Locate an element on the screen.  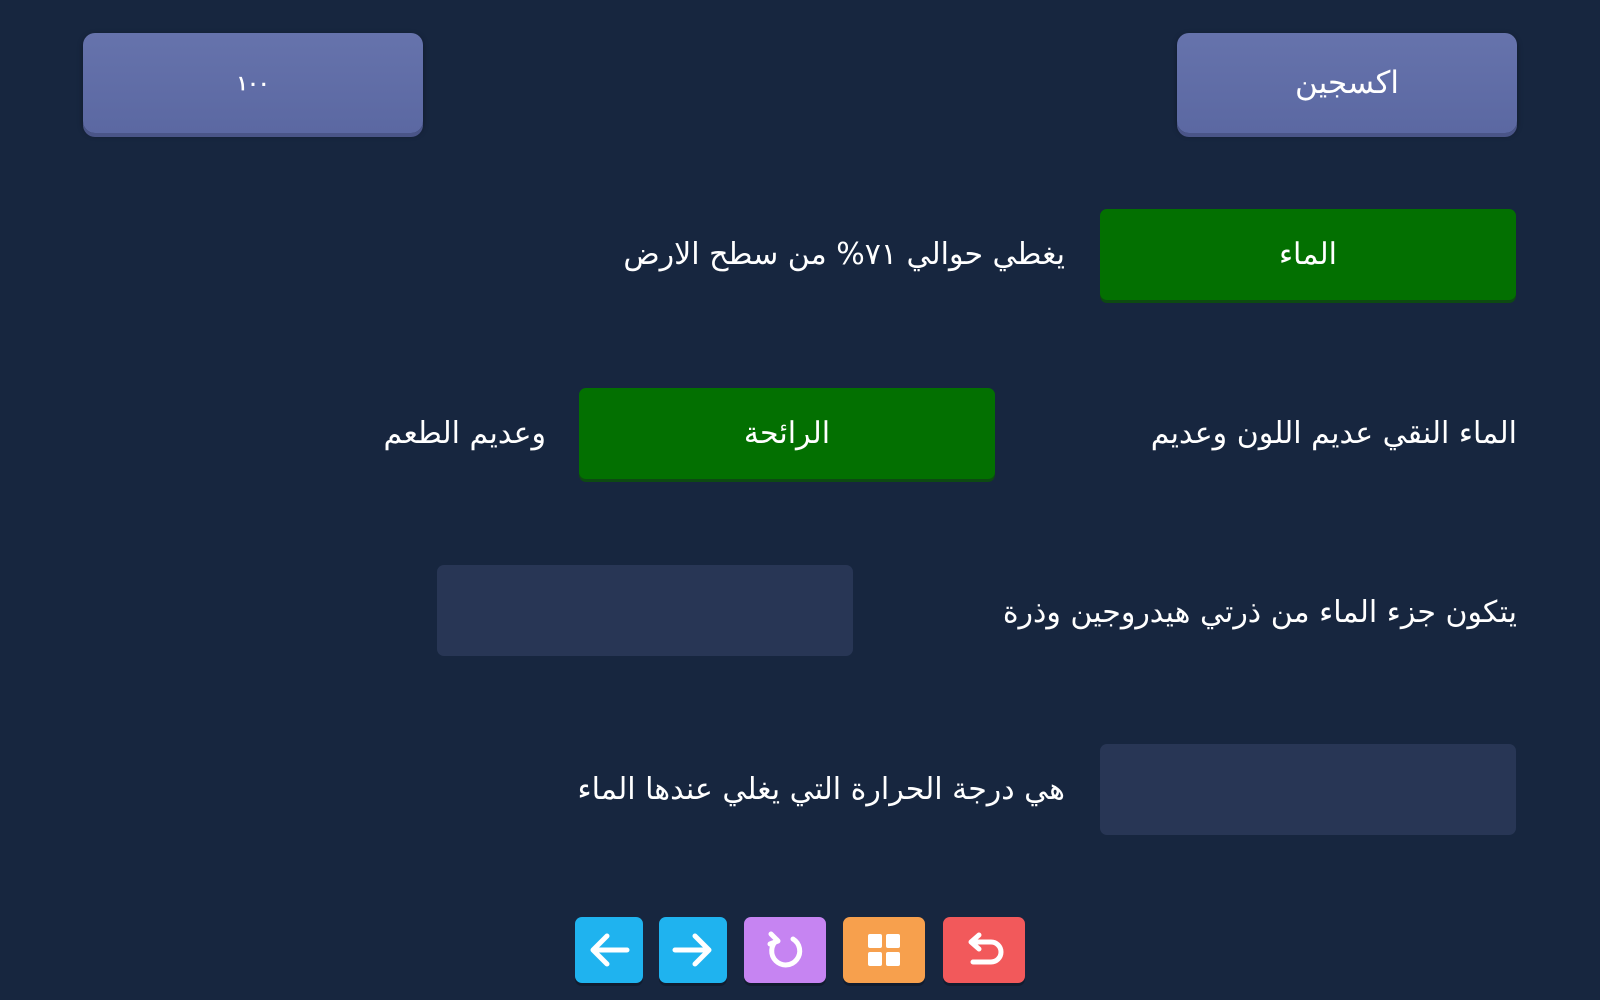
answer-option-label: ١٠٠ is located at coordinates (253, 83).